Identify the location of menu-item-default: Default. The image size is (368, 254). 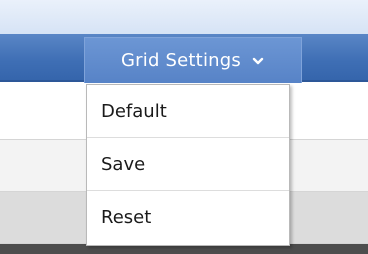
(188, 111).